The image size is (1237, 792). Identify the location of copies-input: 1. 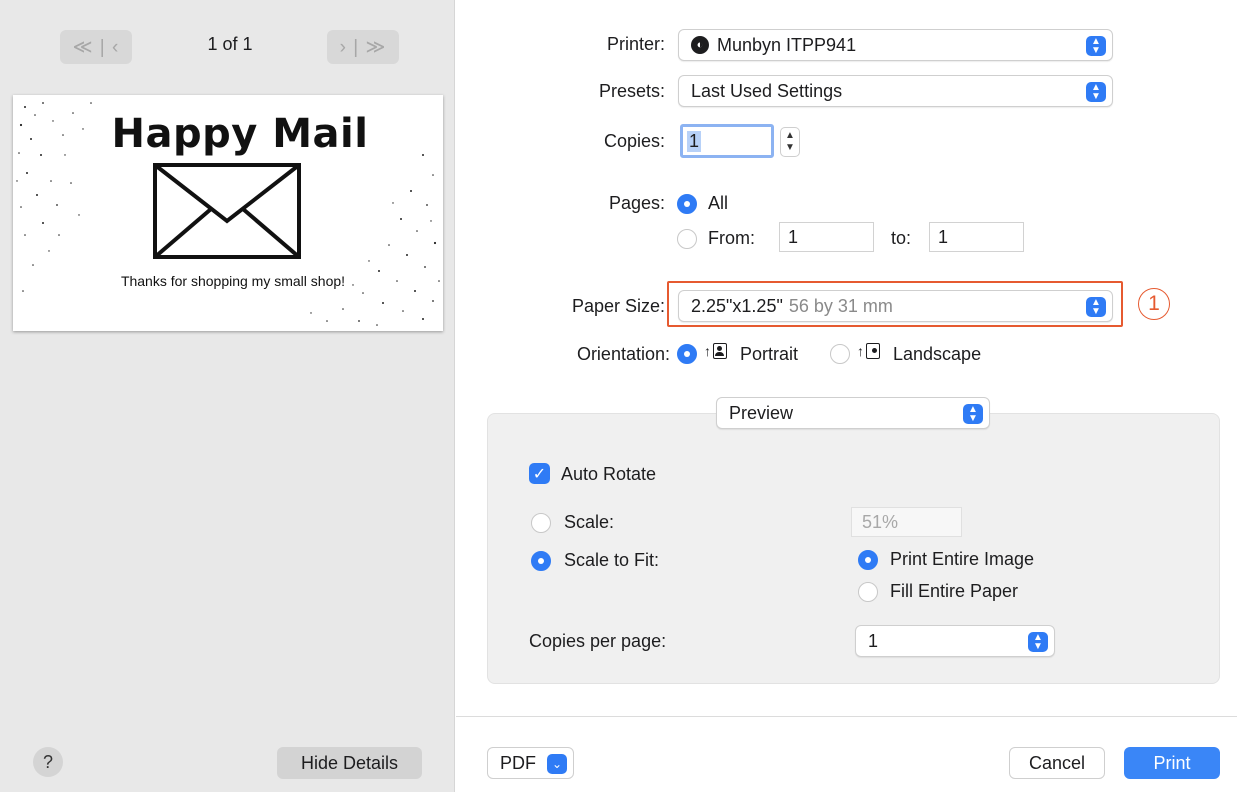
(727, 141).